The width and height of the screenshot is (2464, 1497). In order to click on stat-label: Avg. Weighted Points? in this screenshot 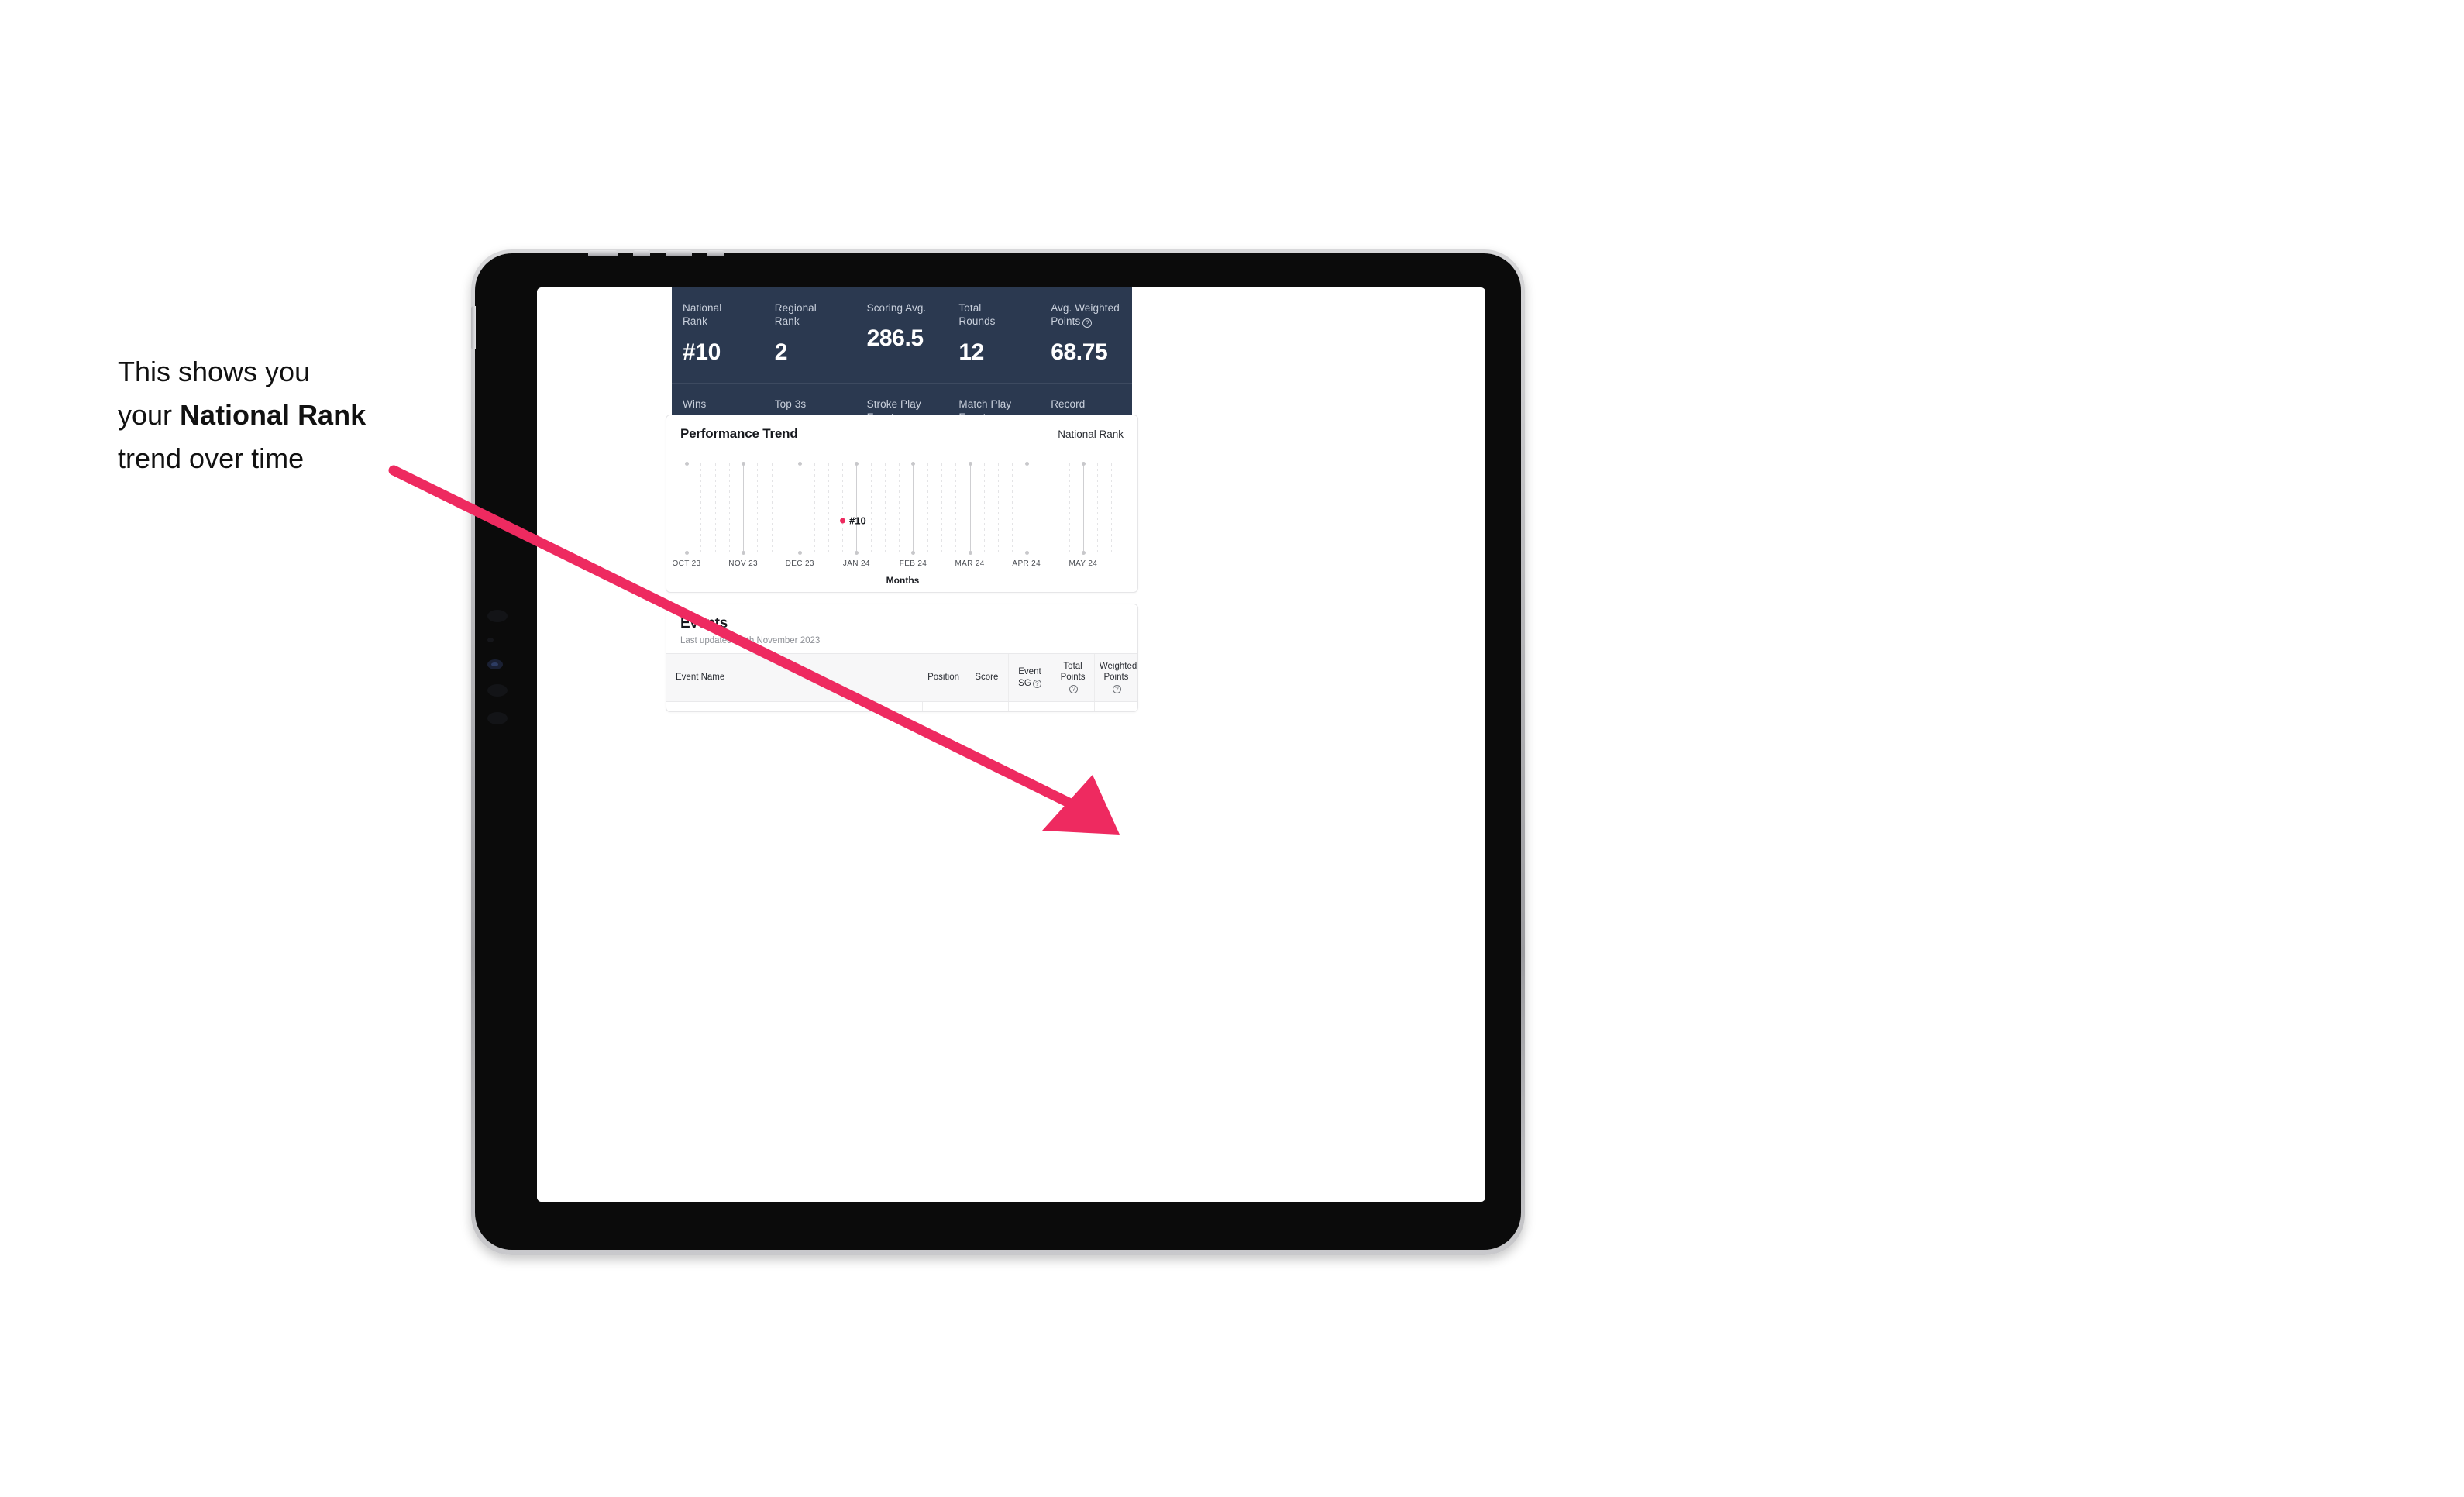, I will do `click(1090, 315)`.